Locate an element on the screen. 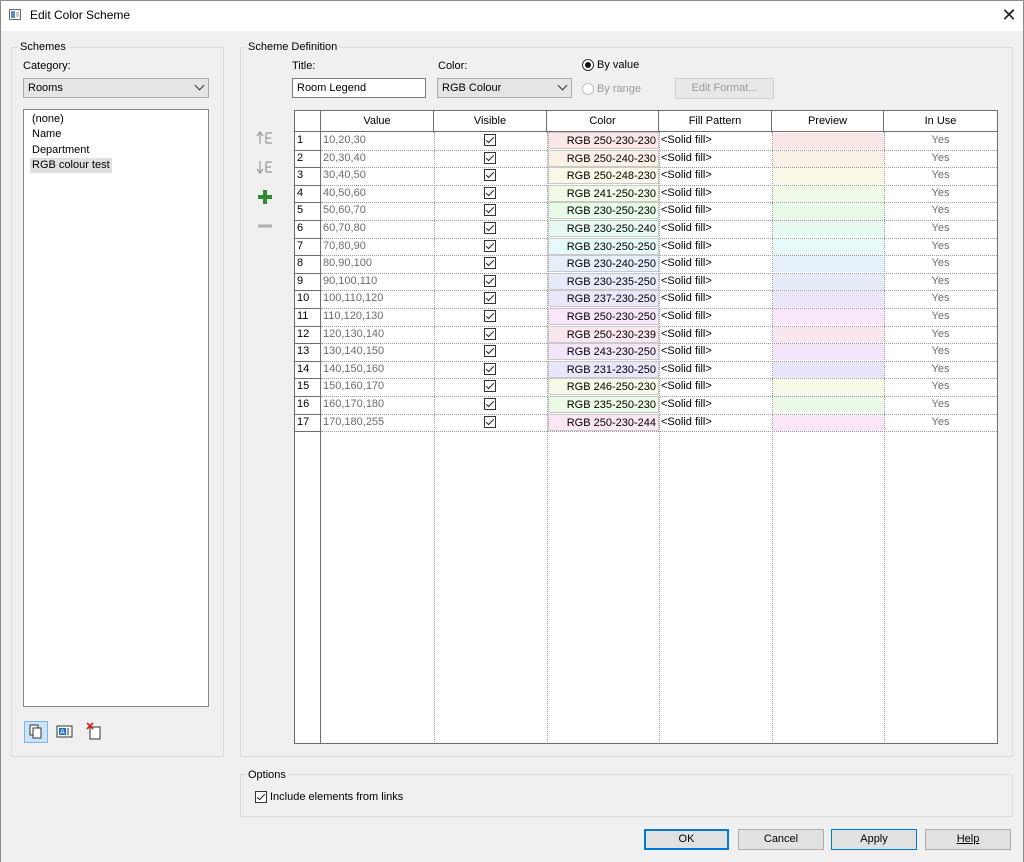 The height and width of the screenshot is (862, 1024). header-in-use: In Use is located at coordinates (940, 121).